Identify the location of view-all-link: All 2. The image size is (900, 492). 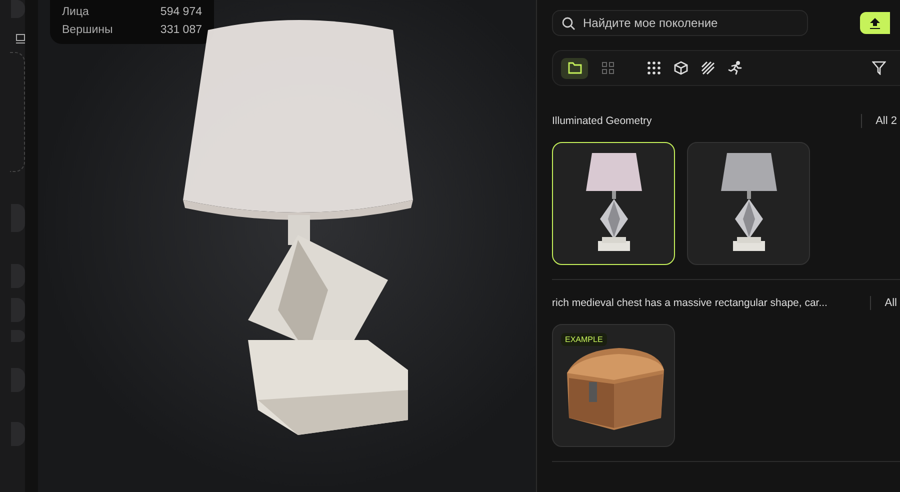
(886, 121).